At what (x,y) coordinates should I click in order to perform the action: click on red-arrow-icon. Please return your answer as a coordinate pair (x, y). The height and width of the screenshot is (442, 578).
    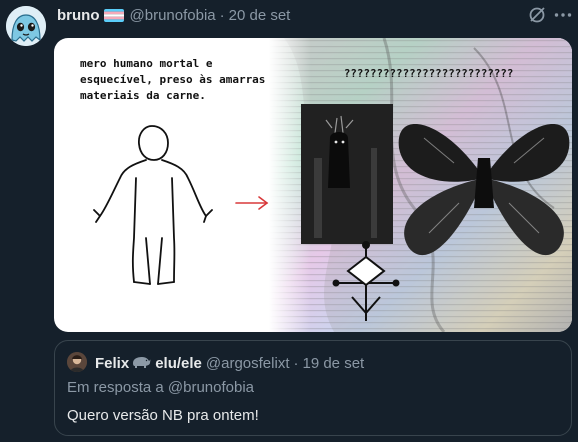
    Looking at the image, I should click on (252, 203).